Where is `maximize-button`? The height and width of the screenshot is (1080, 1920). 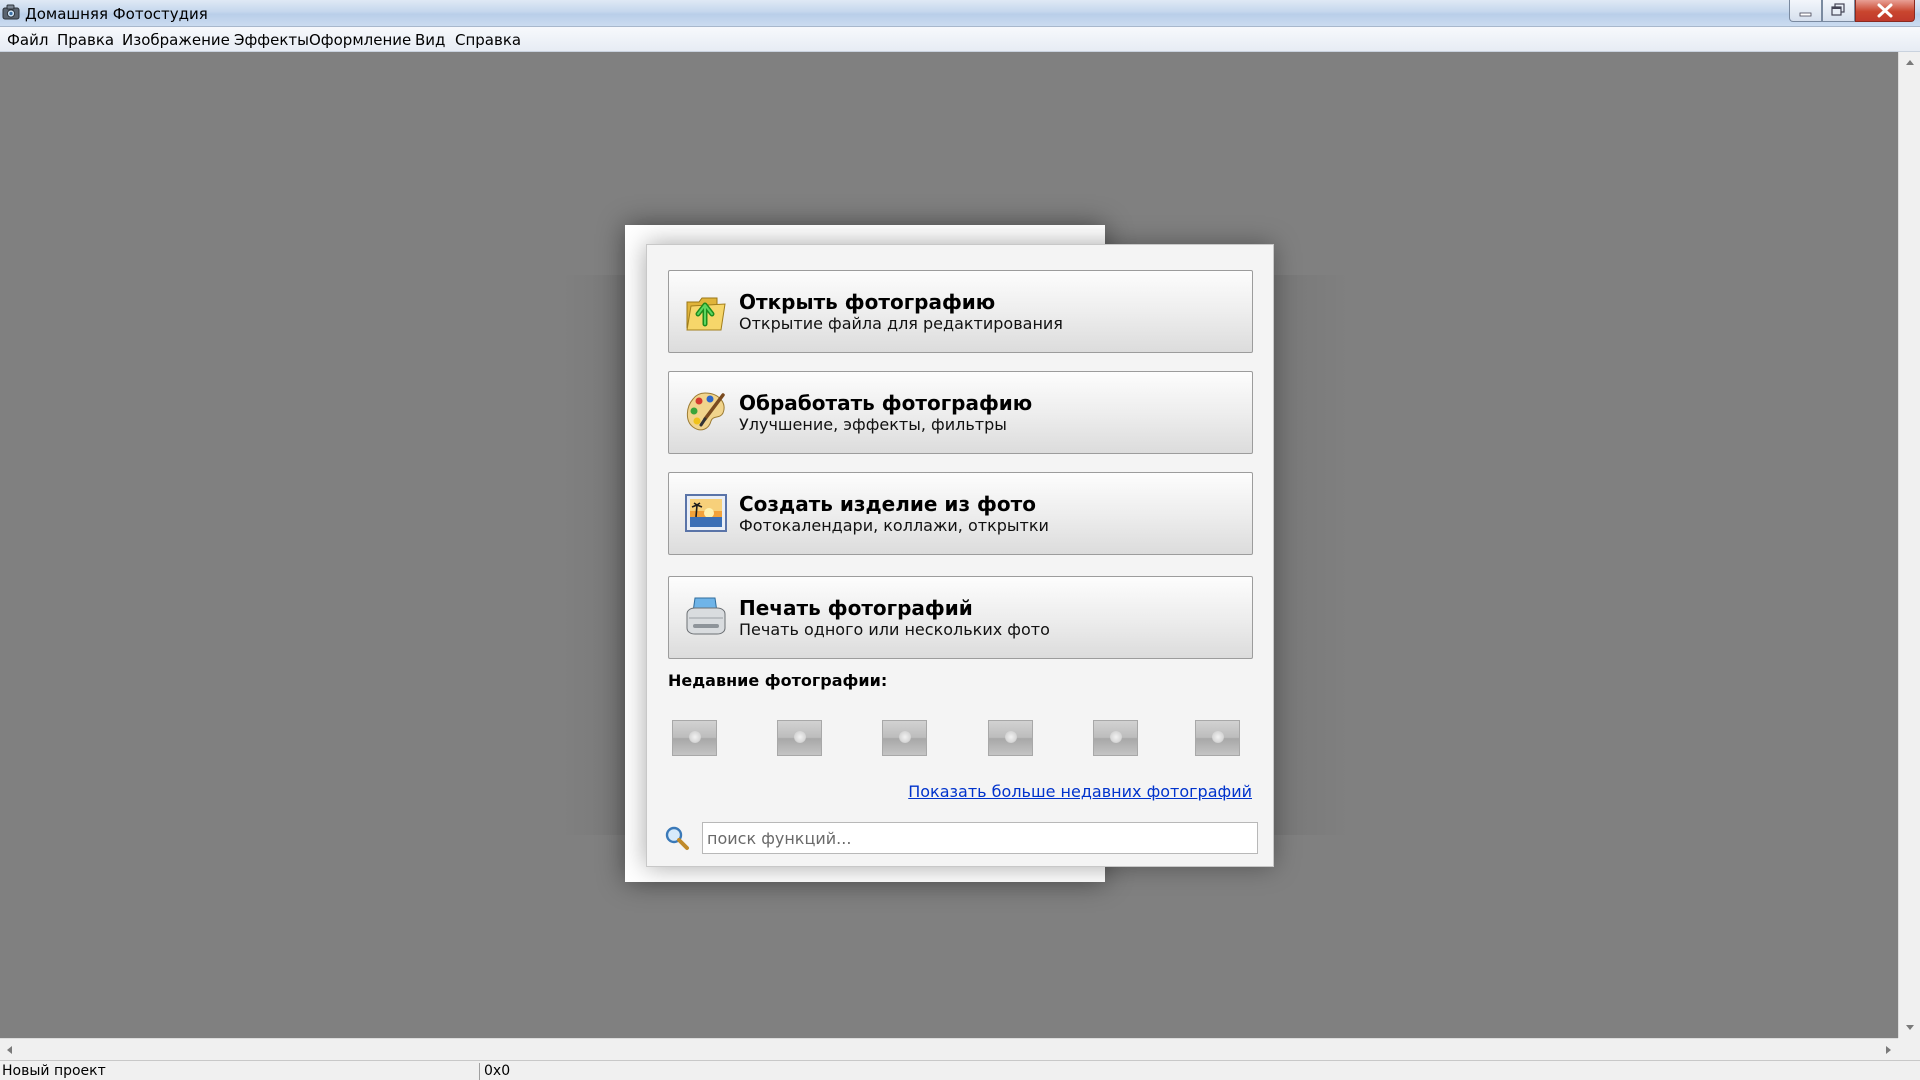
maximize-button is located at coordinates (1838, 11).